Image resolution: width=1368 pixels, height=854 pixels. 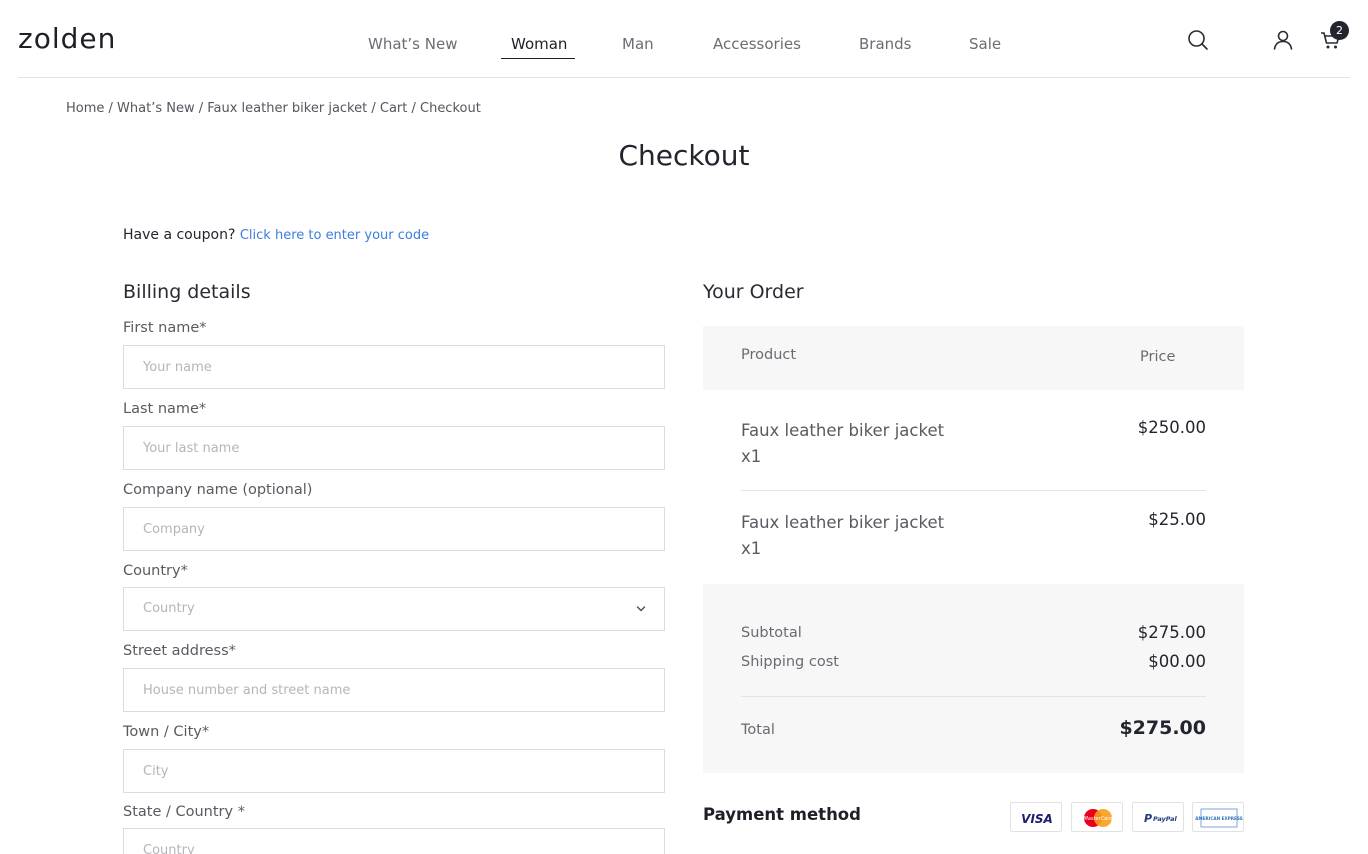 I want to click on nav-item-sale: Sale, so click(x=985, y=44).